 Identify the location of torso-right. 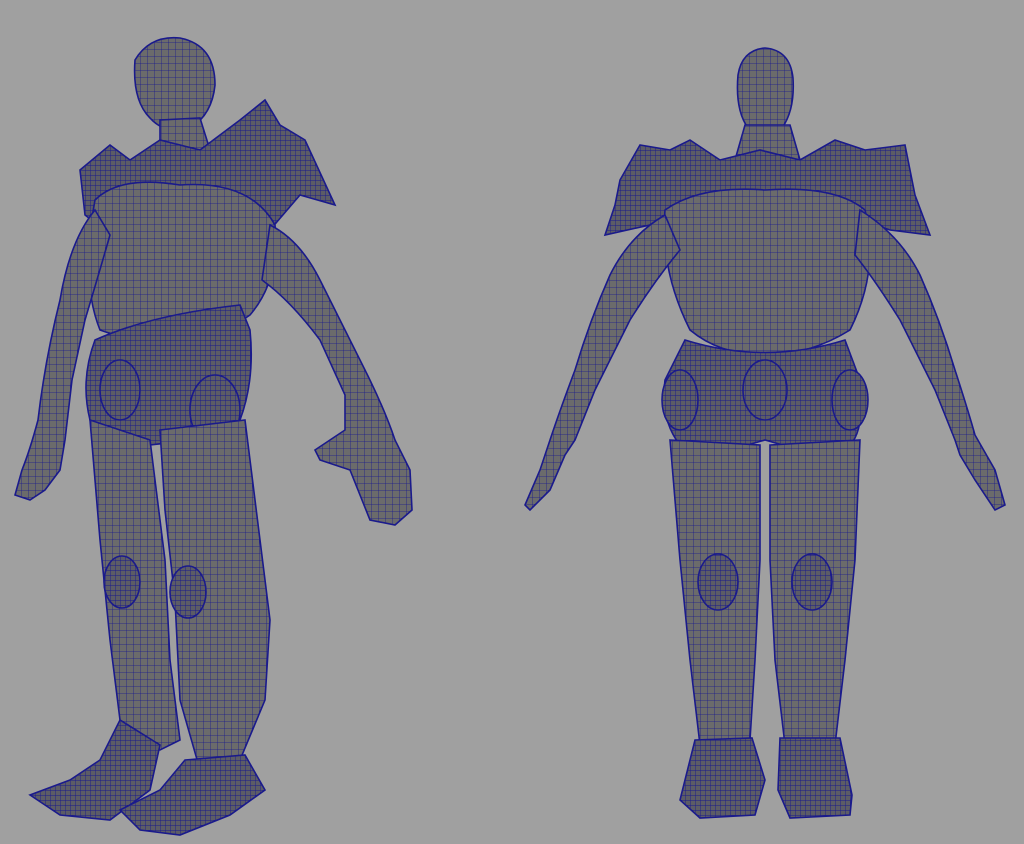
(767, 272).